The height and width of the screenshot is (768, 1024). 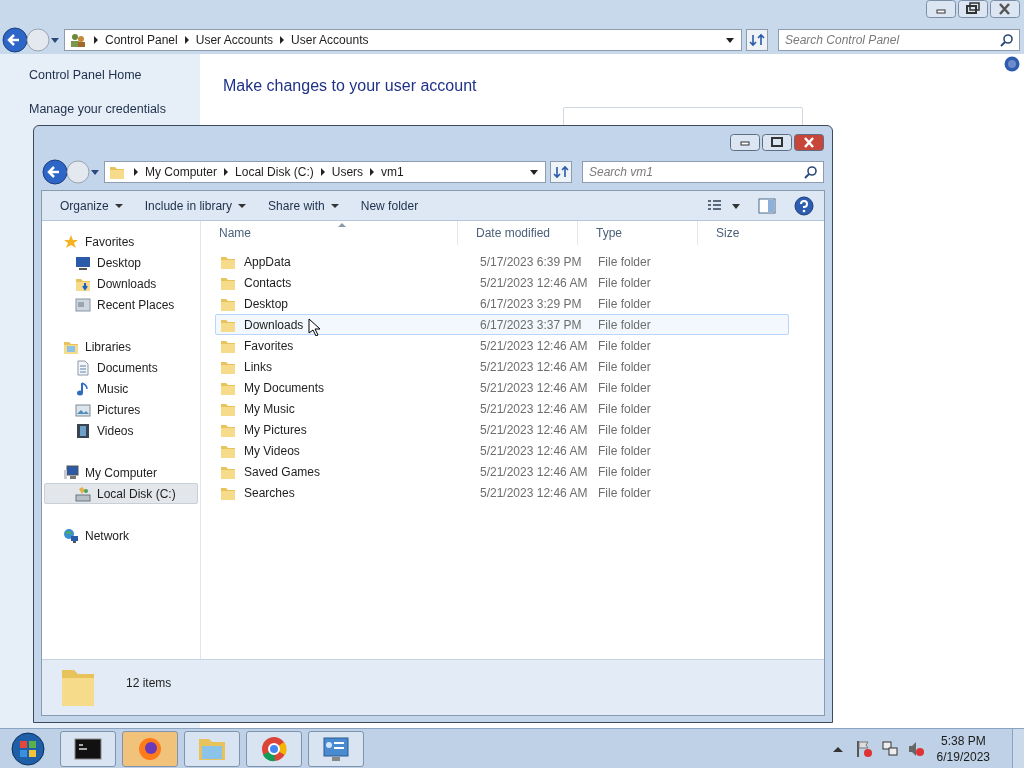 I want to click on nav-item: Videos, so click(x=121, y=430).